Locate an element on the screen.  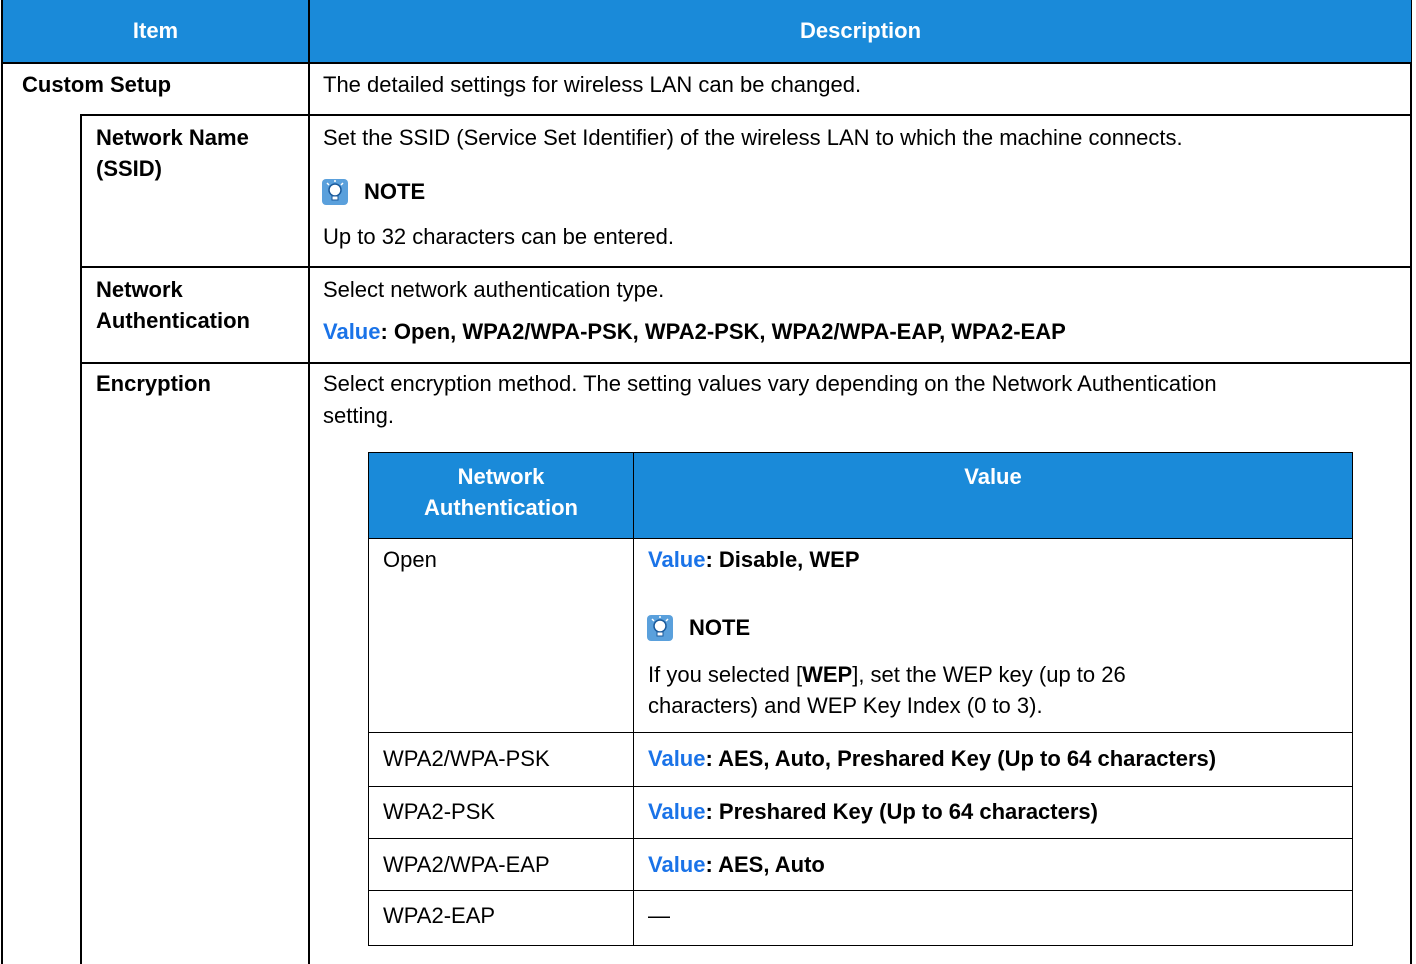
inner-header-auth-line2: Authentication is located at coordinates (501, 507).